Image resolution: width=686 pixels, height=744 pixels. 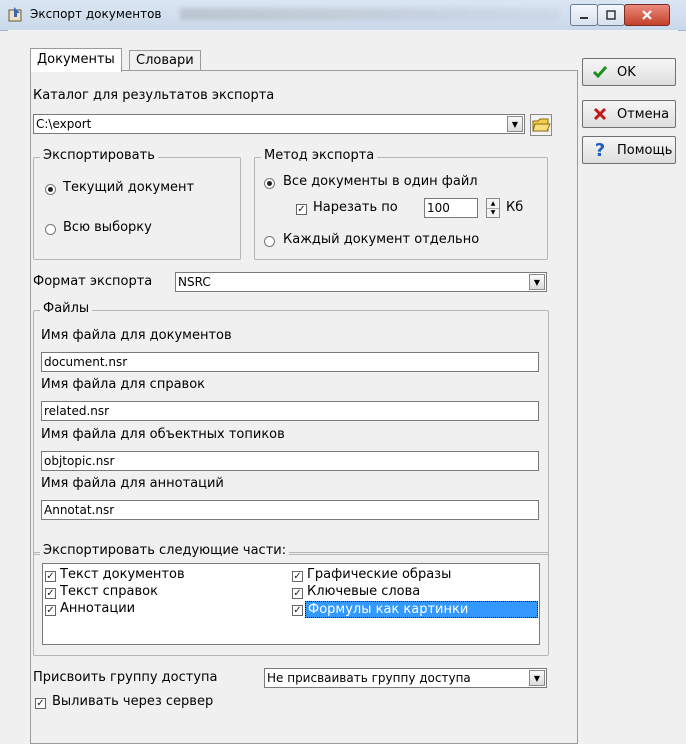 I want to click on access-select: Не присваивать группу доступа, so click(x=405, y=678).